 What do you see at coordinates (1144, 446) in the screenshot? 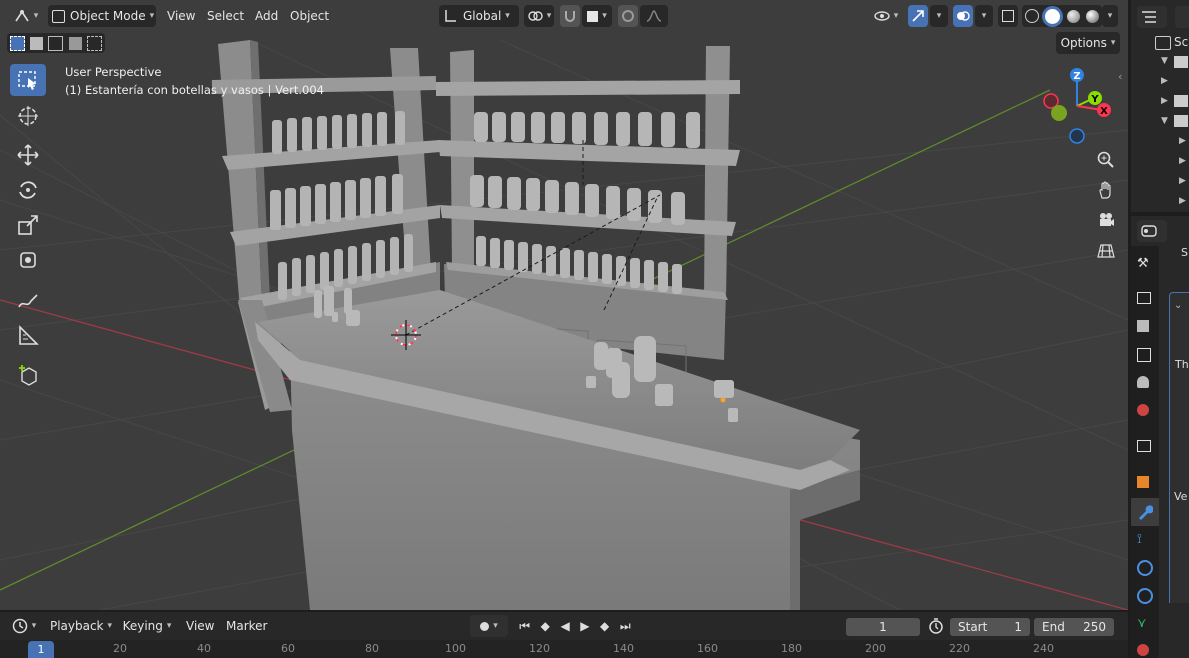
I see `collection-tab-icon` at bounding box center [1144, 446].